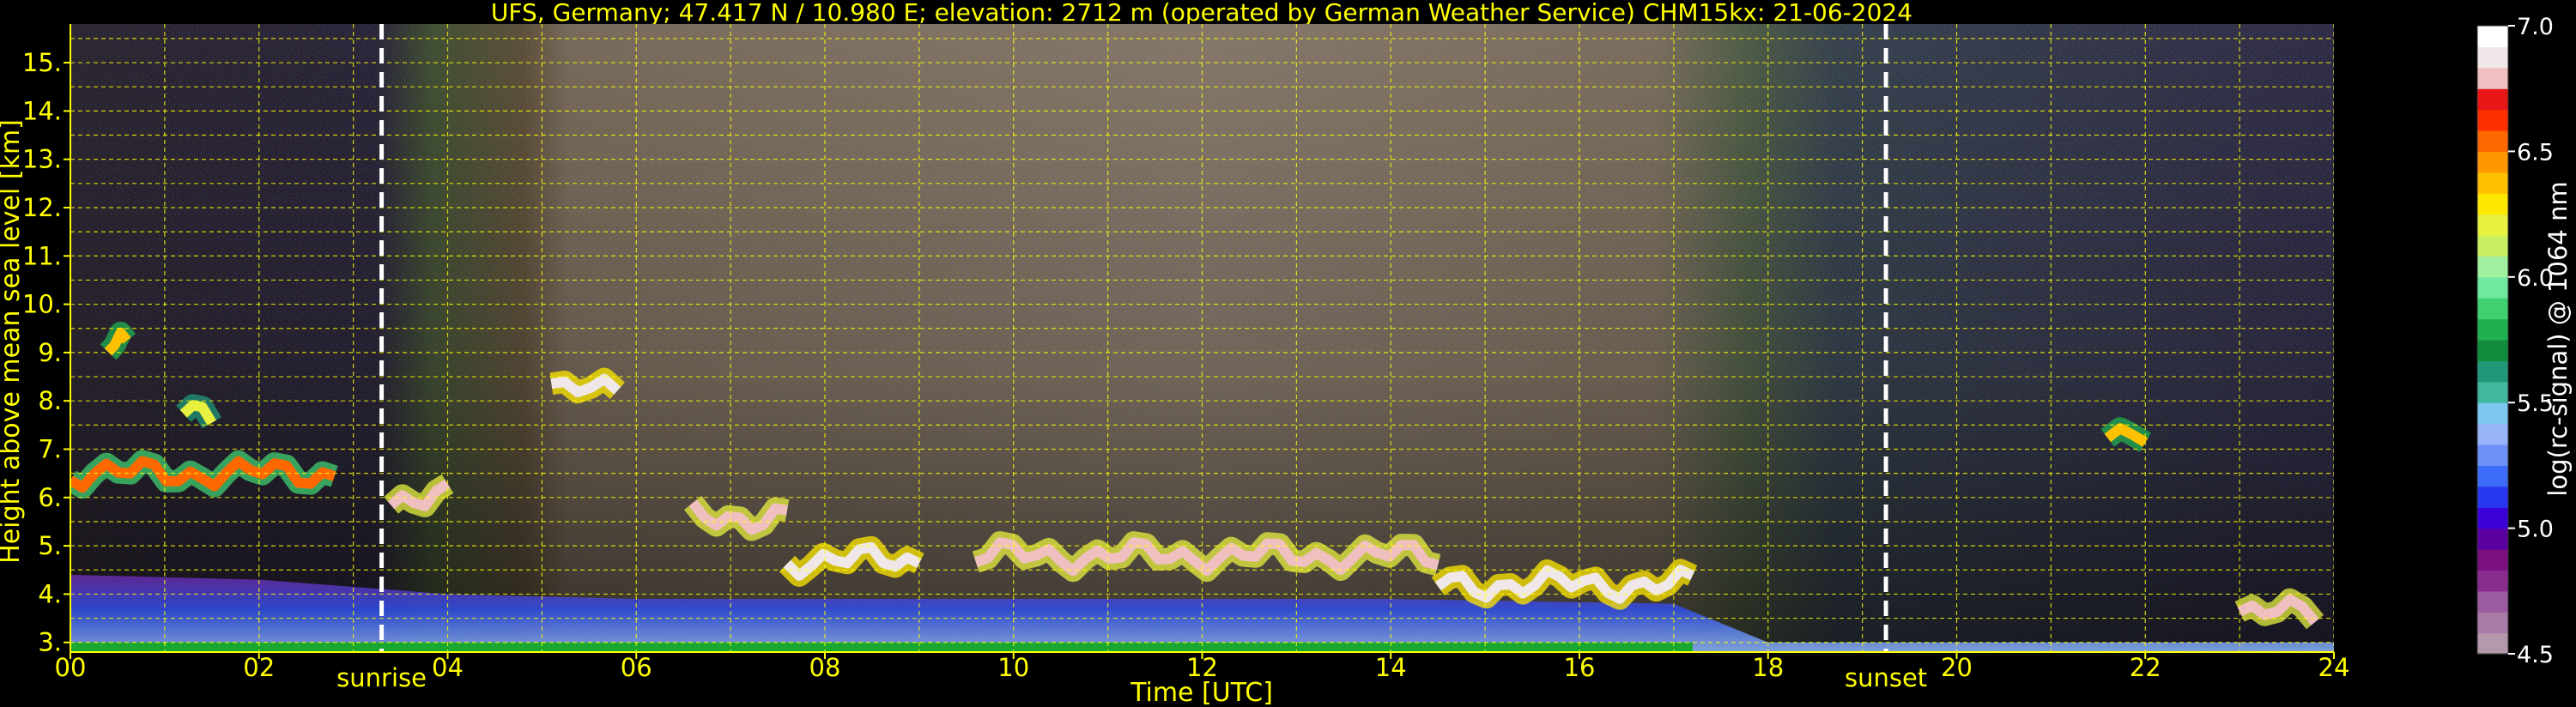 This screenshot has width=2576, height=707. Describe the element at coordinates (42, 256) in the screenshot. I see `y-tick-label: 11.` at that location.